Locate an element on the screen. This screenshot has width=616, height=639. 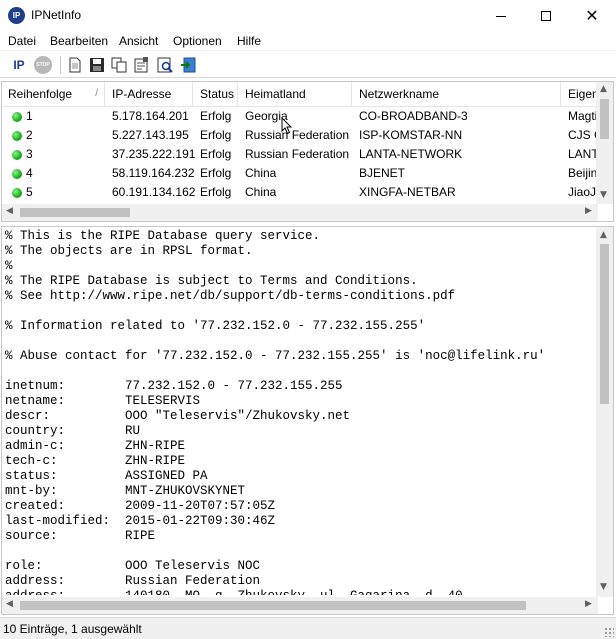
text-horizontal-scrollbar: ◀ ▶ is located at coordinates (300, 605).